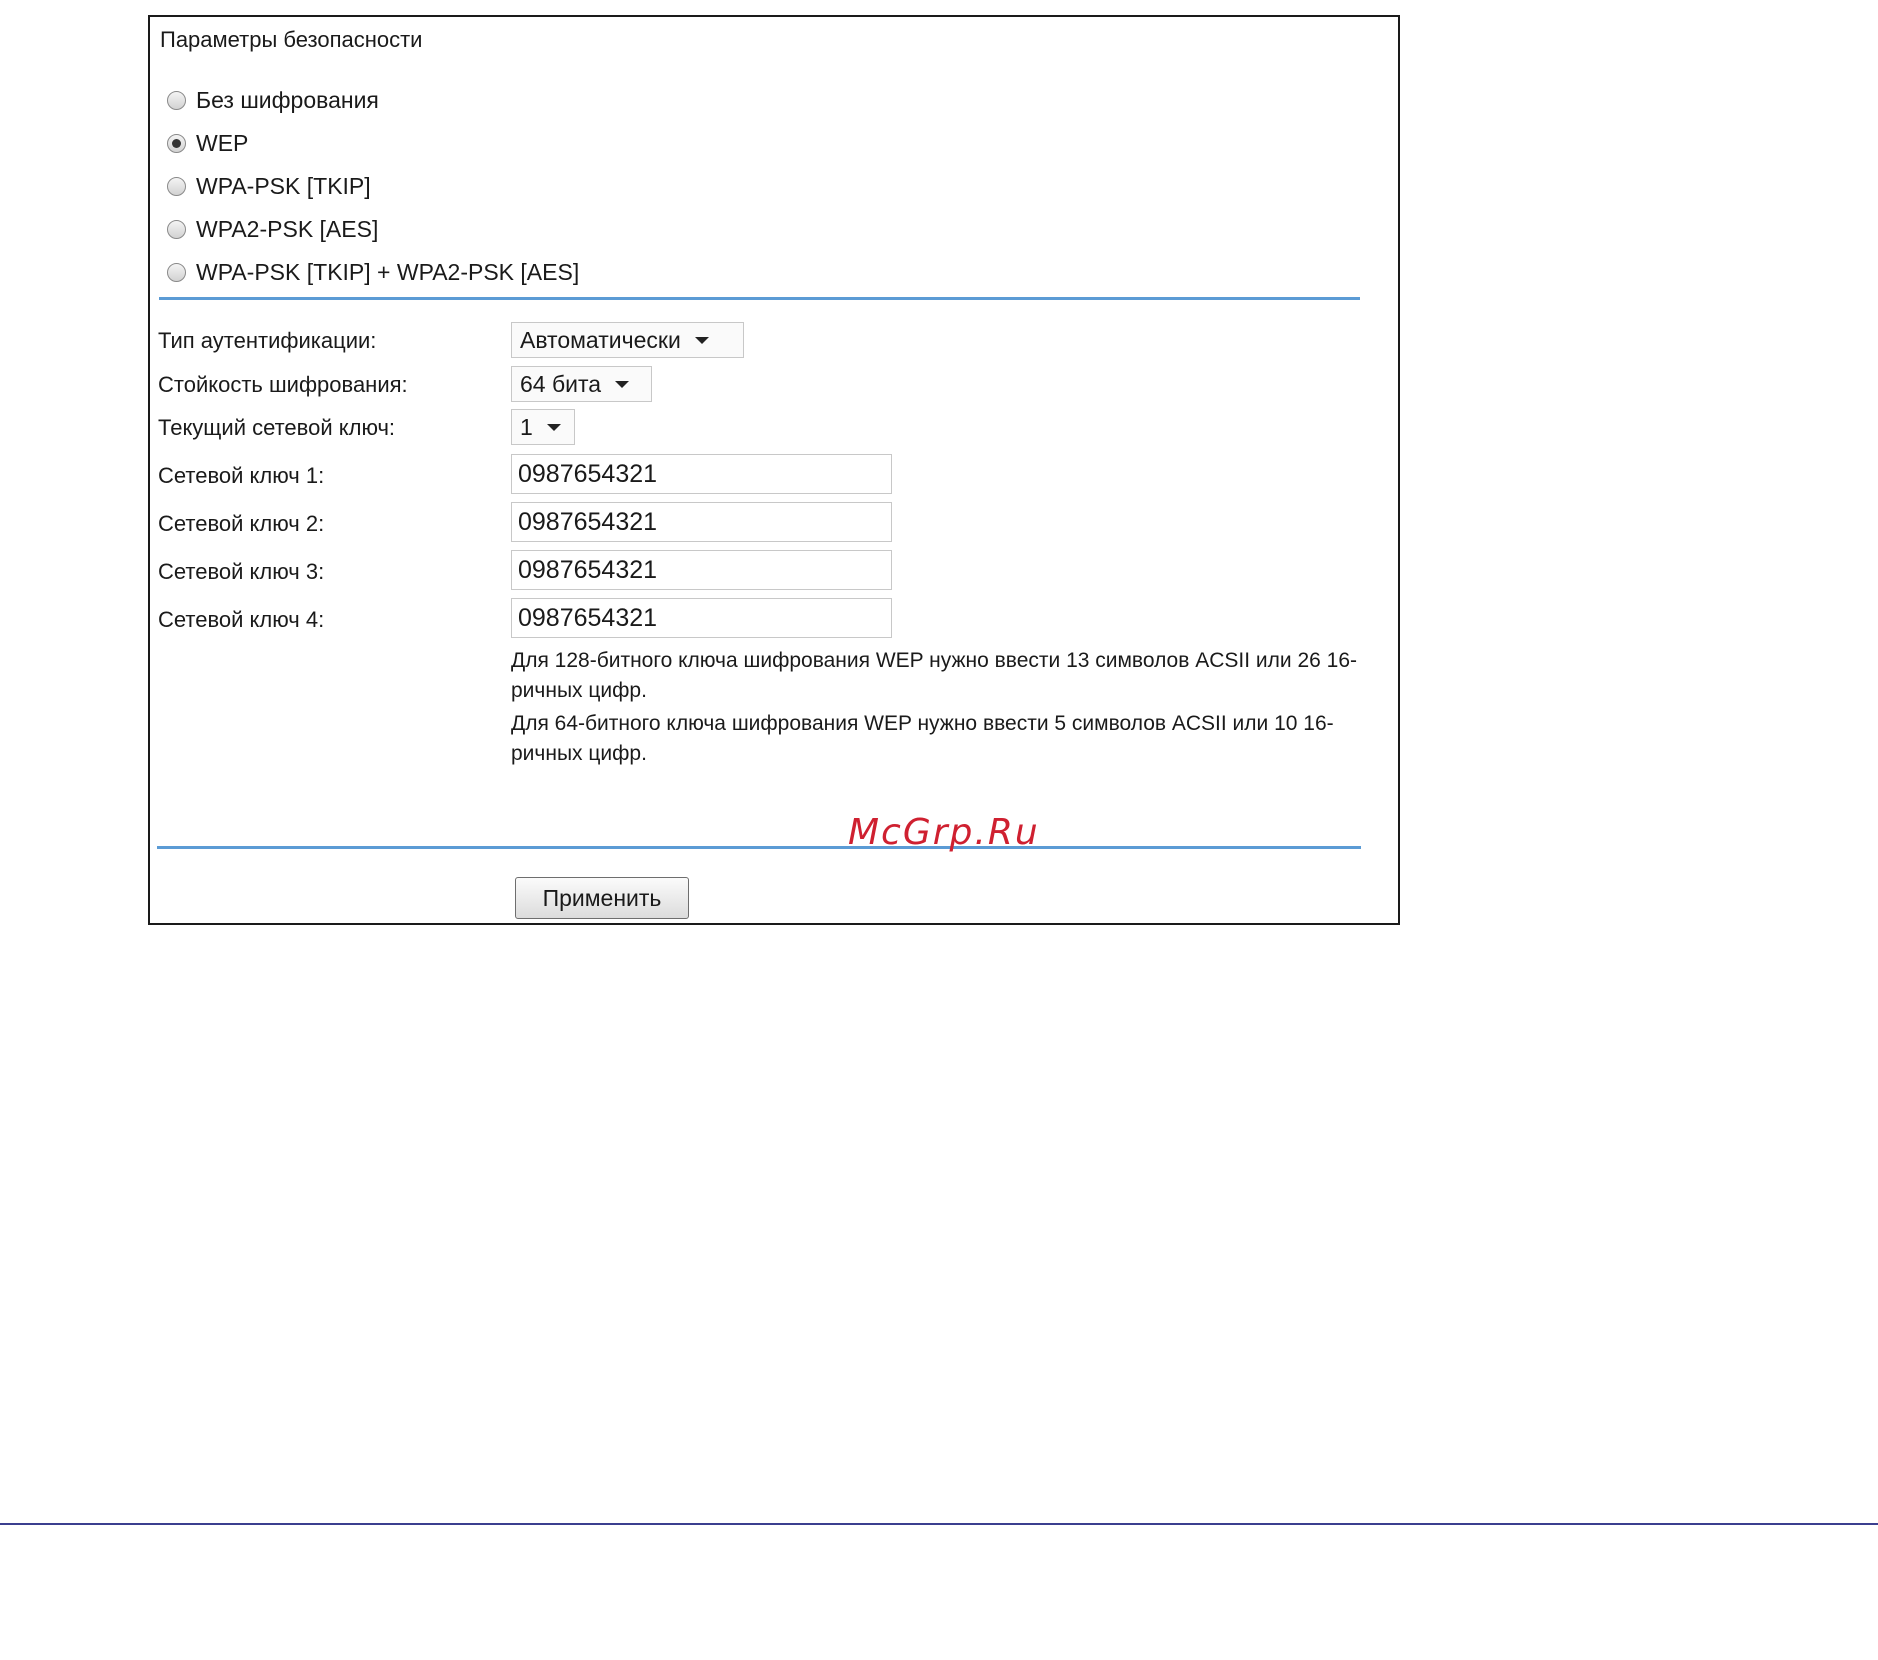 The height and width of the screenshot is (1660, 1878). I want to click on auth-type-select: Автоматически, so click(627, 340).